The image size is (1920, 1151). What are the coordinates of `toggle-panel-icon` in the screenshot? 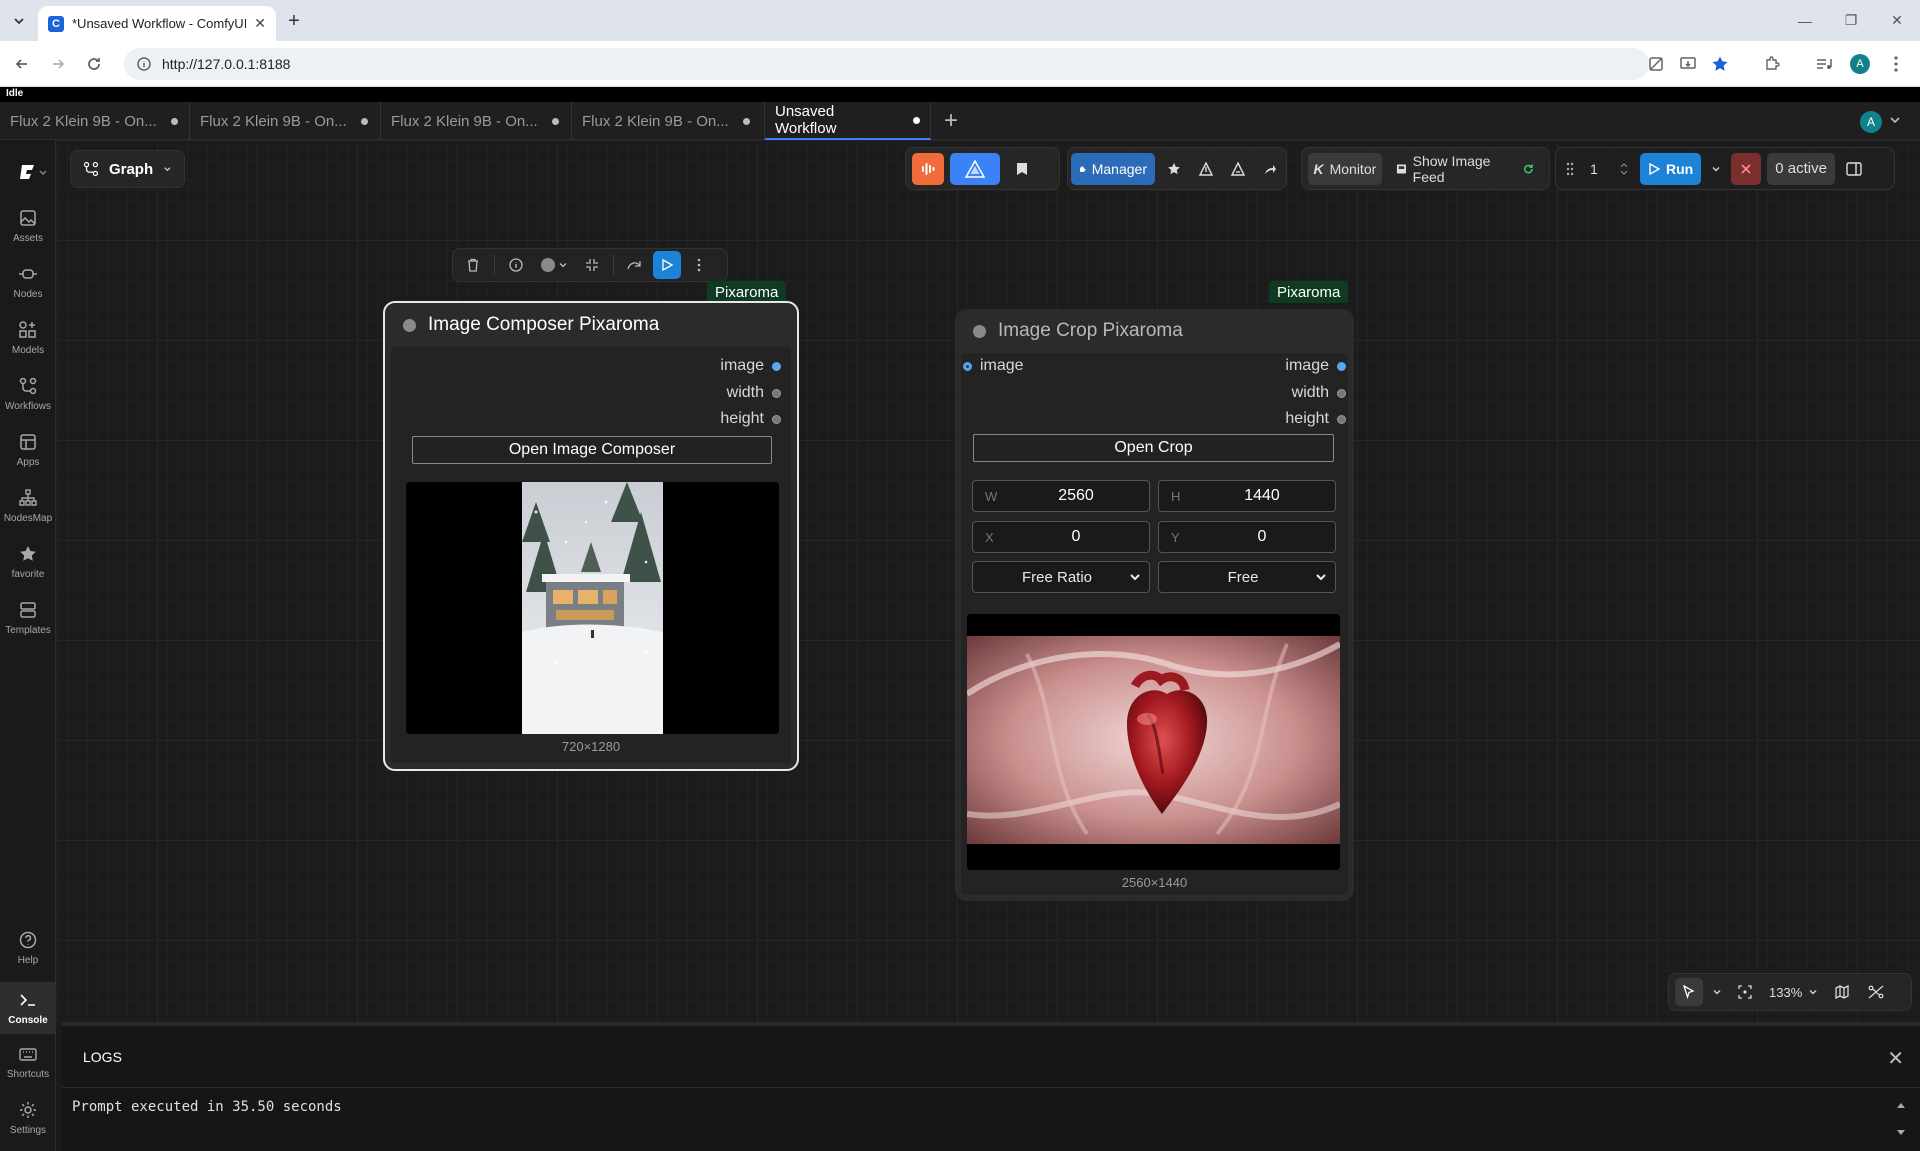 It's located at (1854, 169).